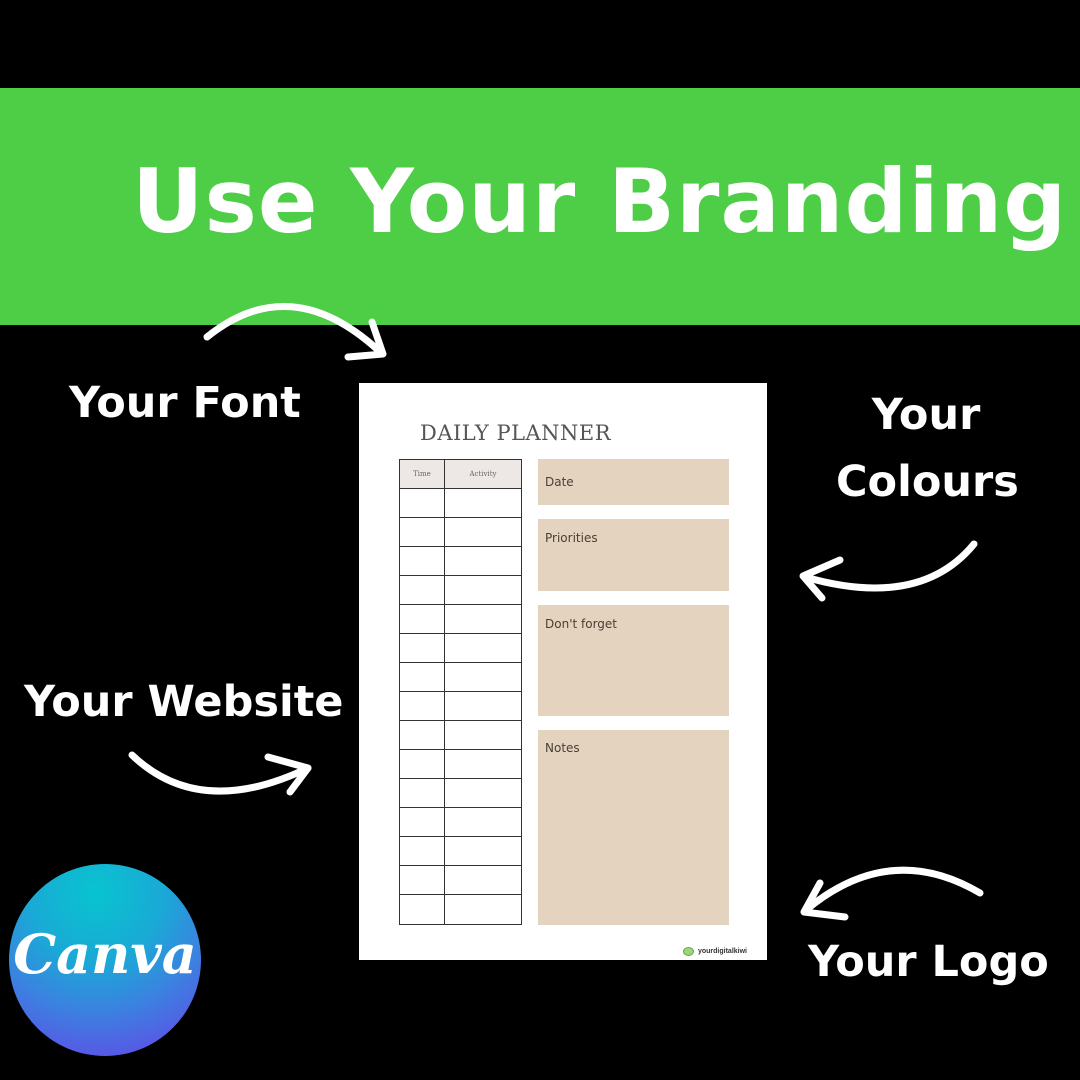 The width and height of the screenshot is (1080, 1080). Describe the element at coordinates (928, 962) in the screenshot. I see `label-your-logo: Your Logo` at that location.